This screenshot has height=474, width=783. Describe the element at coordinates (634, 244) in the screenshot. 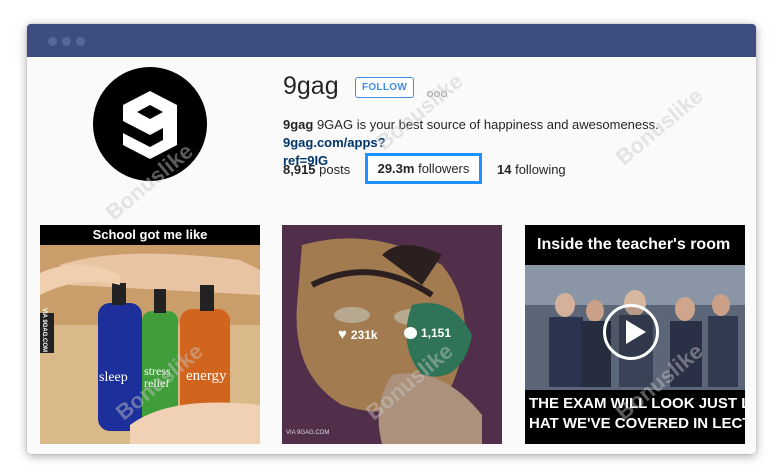

I see `post-caption: Inside the teacher's room` at that location.